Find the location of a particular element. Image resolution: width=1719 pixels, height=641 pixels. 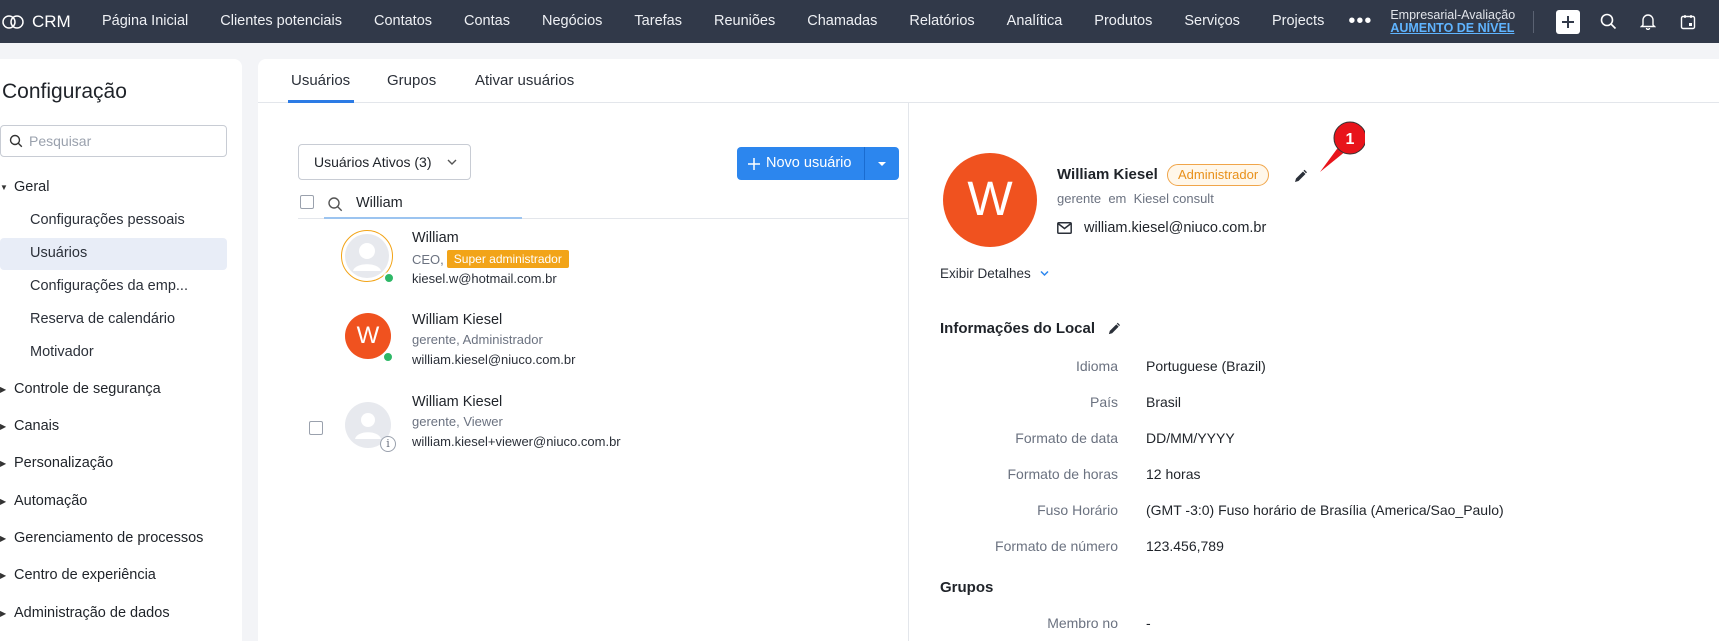

step-number: 1 is located at coordinates (1350, 139).